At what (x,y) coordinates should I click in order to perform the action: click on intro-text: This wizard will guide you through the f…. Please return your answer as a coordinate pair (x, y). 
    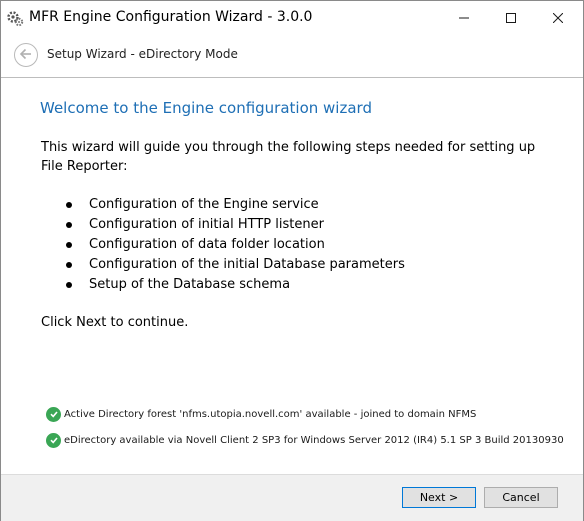
    Looking at the image, I should click on (288, 157).